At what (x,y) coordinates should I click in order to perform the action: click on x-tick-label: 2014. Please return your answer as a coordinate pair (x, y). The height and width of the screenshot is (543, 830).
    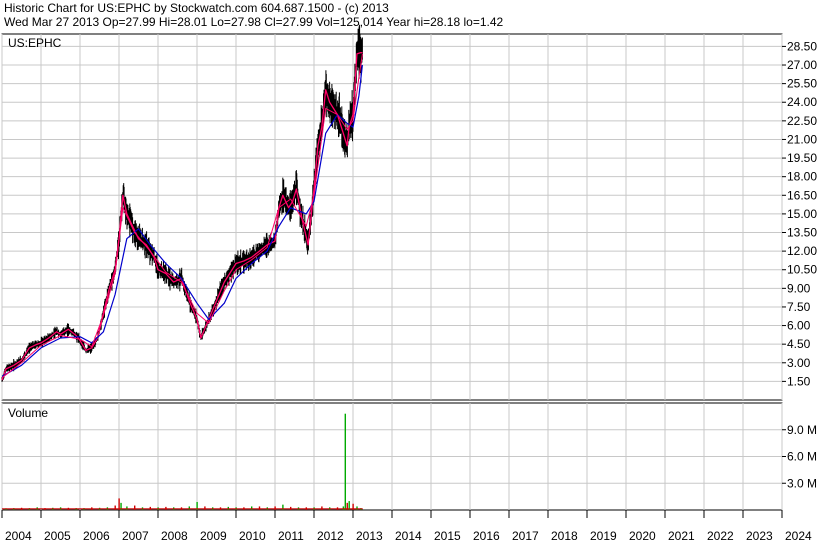
    Looking at the image, I should click on (408, 536).